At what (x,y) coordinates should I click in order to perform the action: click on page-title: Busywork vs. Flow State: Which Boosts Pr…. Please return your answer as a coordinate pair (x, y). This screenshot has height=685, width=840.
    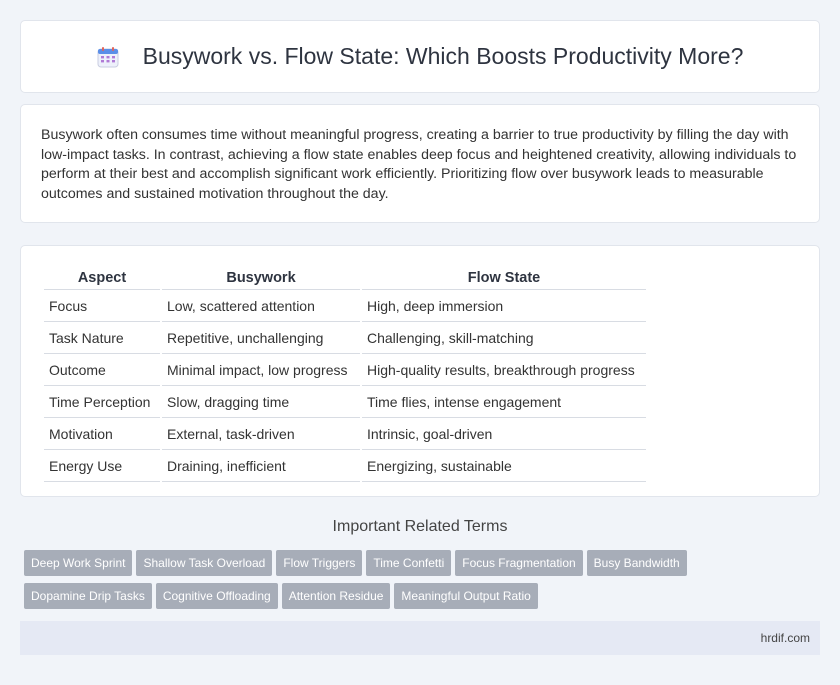
    Looking at the image, I should click on (443, 56).